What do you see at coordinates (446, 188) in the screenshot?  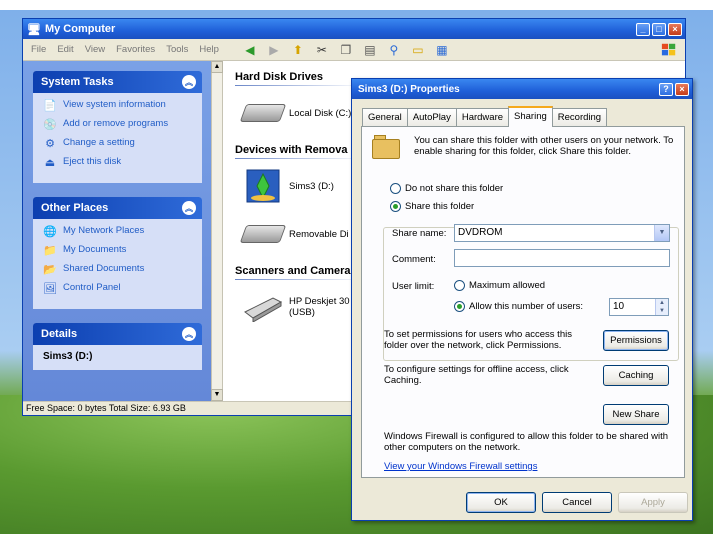 I see `radio-do-not-share: Do not share this folder` at bounding box center [446, 188].